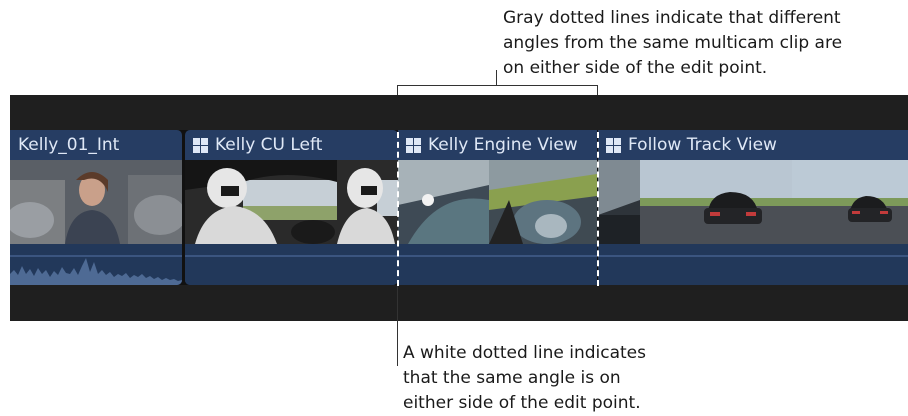  I want to click on clip-title-row: Follow Track View, so click(691, 145).